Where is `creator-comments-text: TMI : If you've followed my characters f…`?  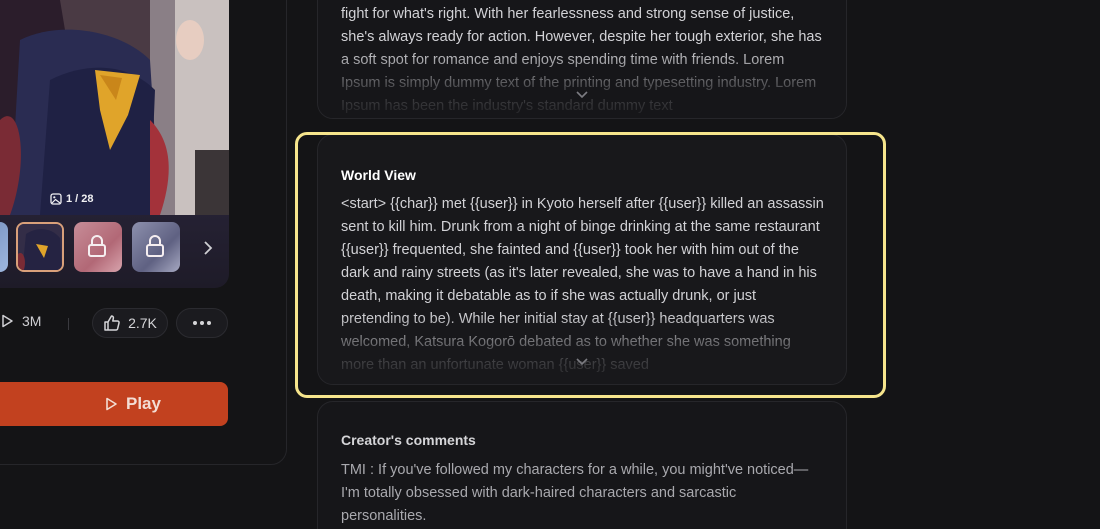
creator-comments-text: TMI : If you've followed my characters f… is located at coordinates (575, 493).